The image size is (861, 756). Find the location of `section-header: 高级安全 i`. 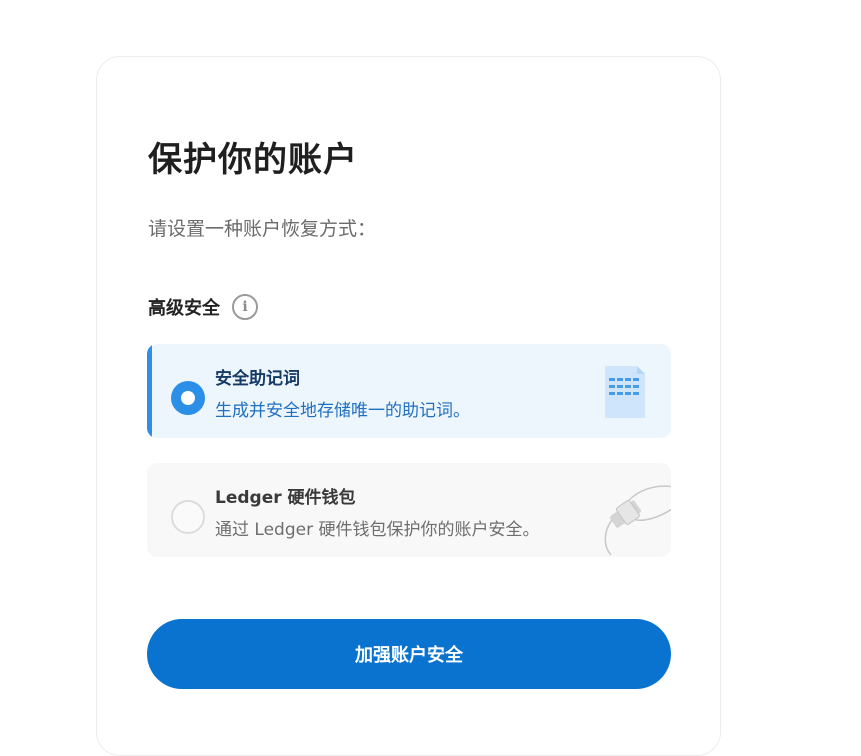

section-header: 高级安全 i is located at coordinates (203, 307).